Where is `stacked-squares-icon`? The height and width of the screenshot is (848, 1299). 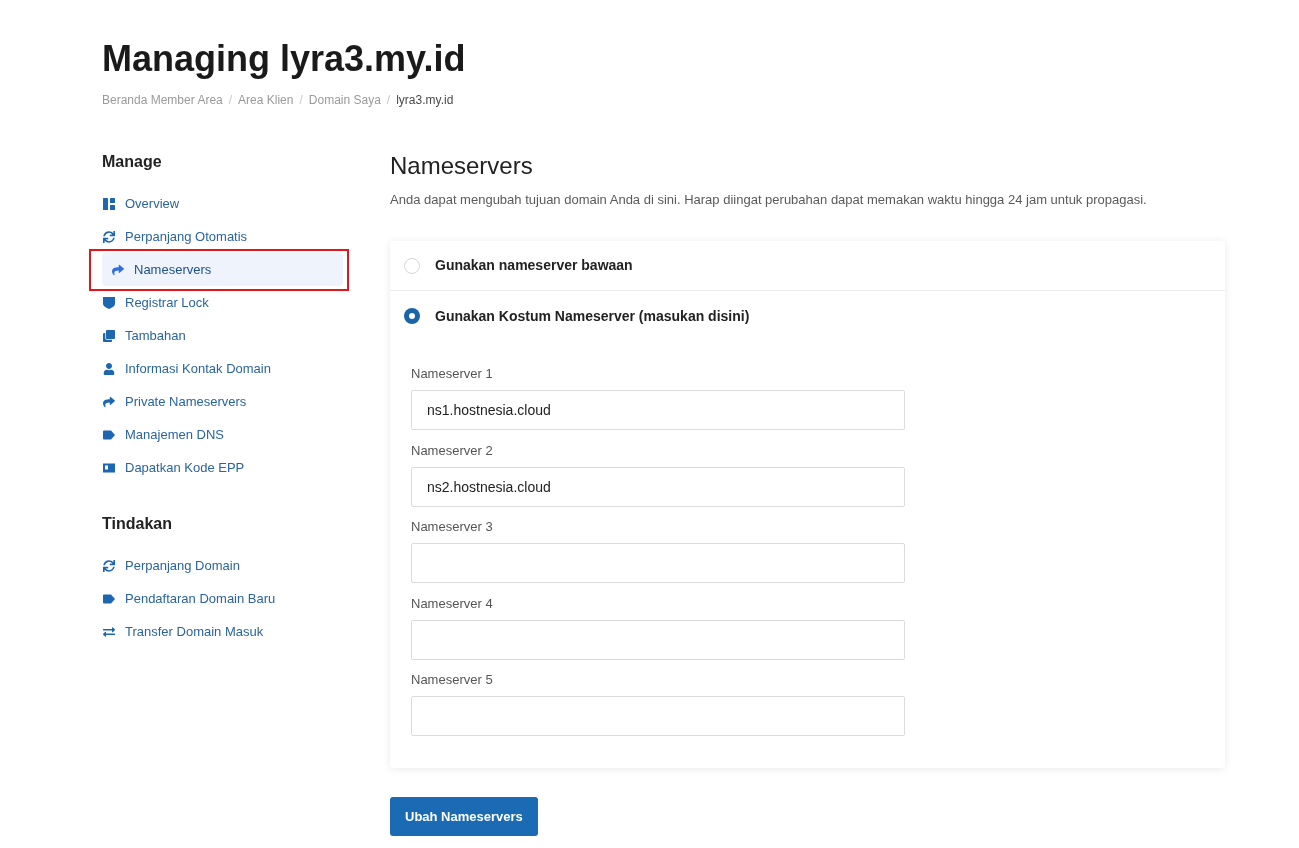 stacked-squares-icon is located at coordinates (109, 335).